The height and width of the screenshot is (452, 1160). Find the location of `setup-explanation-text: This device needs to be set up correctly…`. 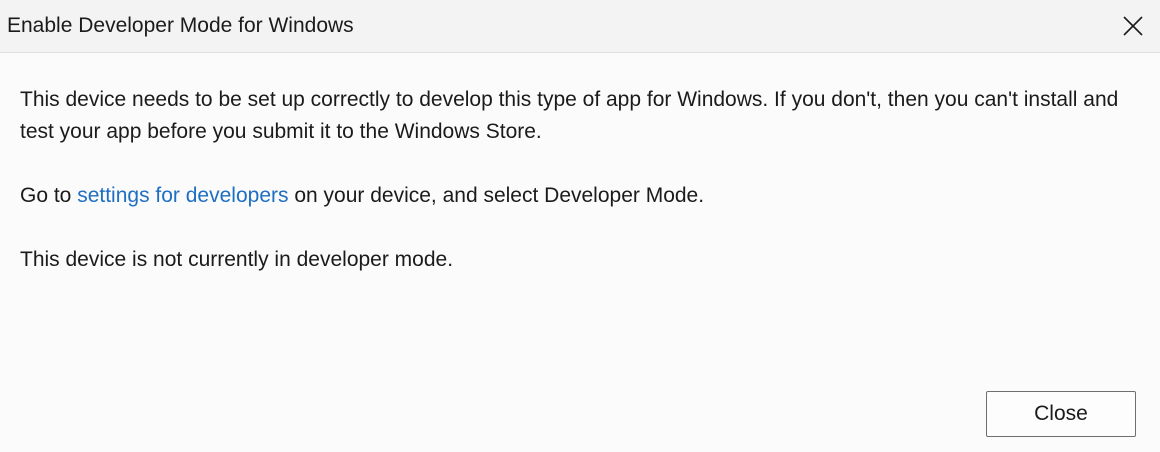

setup-explanation-text: This device needs to be set up correctly… is located at coordinates (569, 115).